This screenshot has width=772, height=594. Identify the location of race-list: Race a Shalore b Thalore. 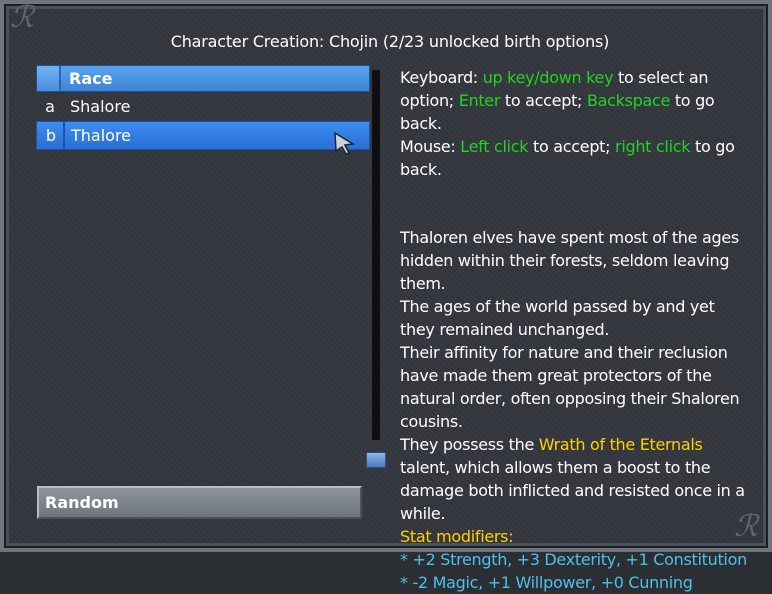
(203, 107).